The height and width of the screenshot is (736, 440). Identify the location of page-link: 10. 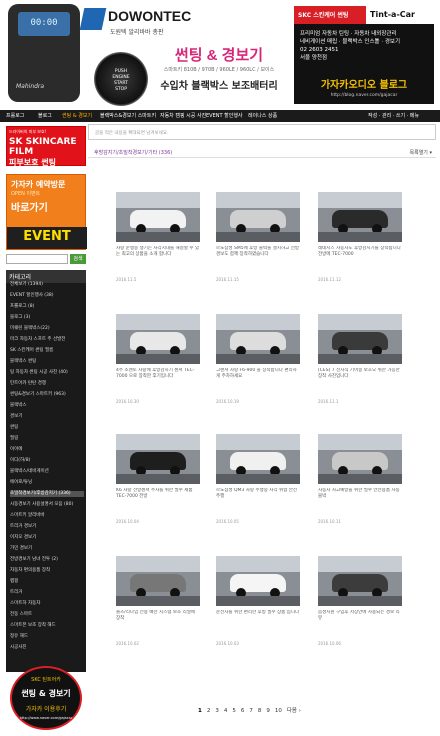
(278, 711).